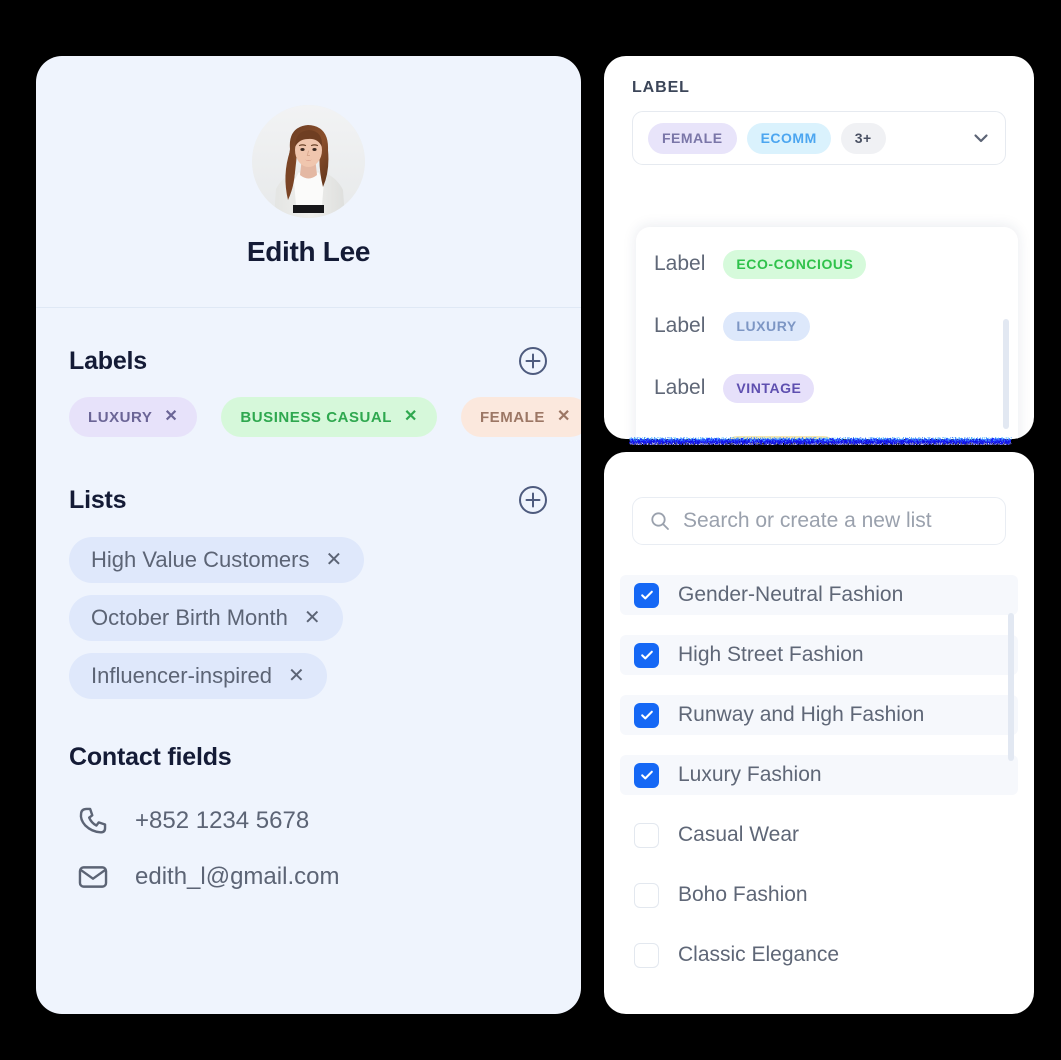  I want to click on label-panel-body: LABEL FEMALE ECOMM 3+, so click(819, 110).